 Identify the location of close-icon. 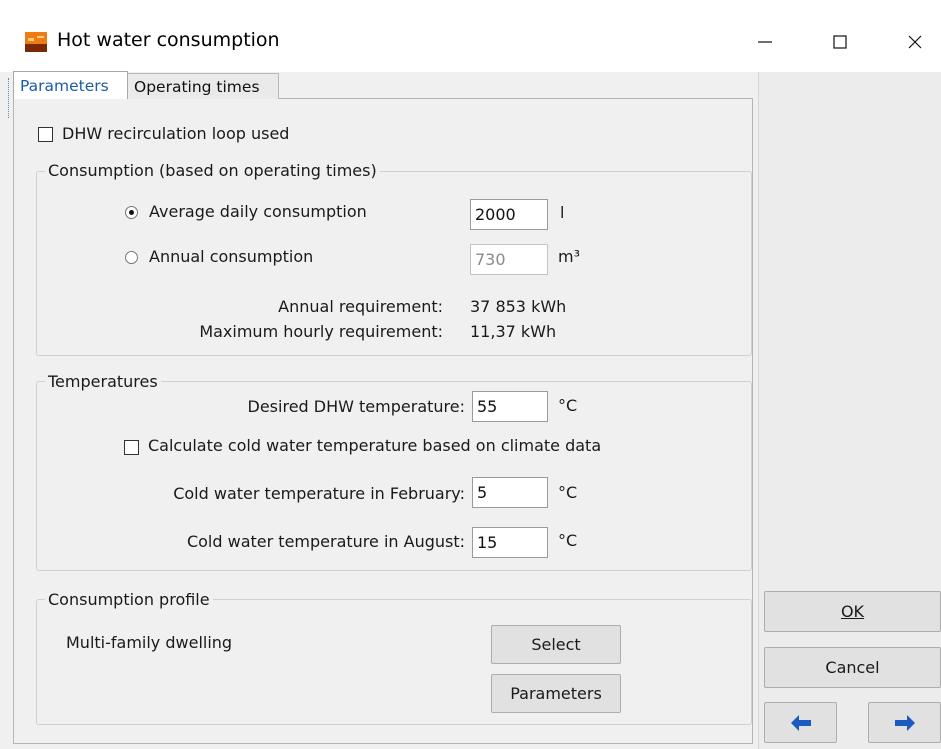
(915, 42).